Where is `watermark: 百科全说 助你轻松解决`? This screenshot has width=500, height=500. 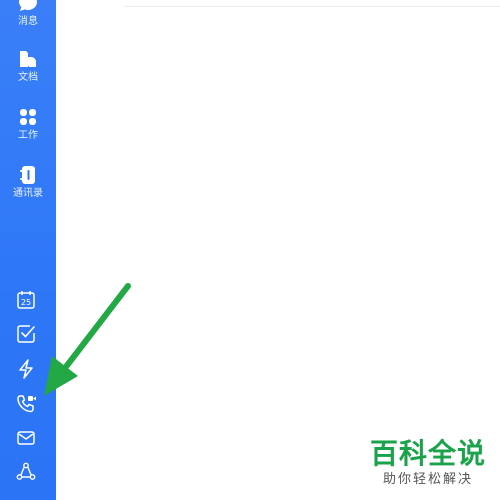
watermark: 百科全说 助你轻松解决 is located at coordinates (428, 463).